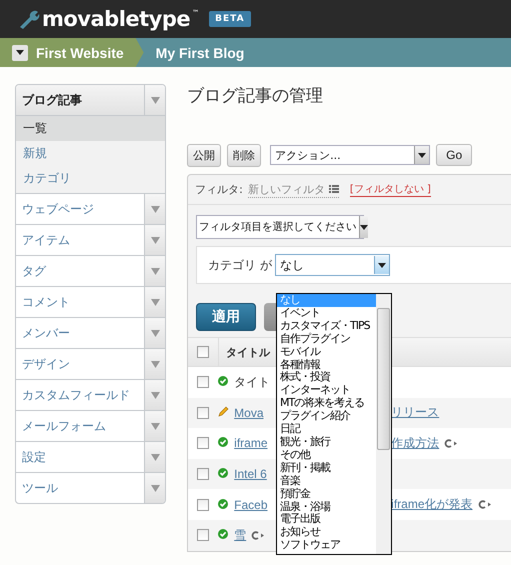 Image resolution: width=511 pixels, height=565 pixels. What do you see at coordinates (240, 265) in the screenshot?
I see `condition-label: カテゴリ が` at bounding box center [240, 265].